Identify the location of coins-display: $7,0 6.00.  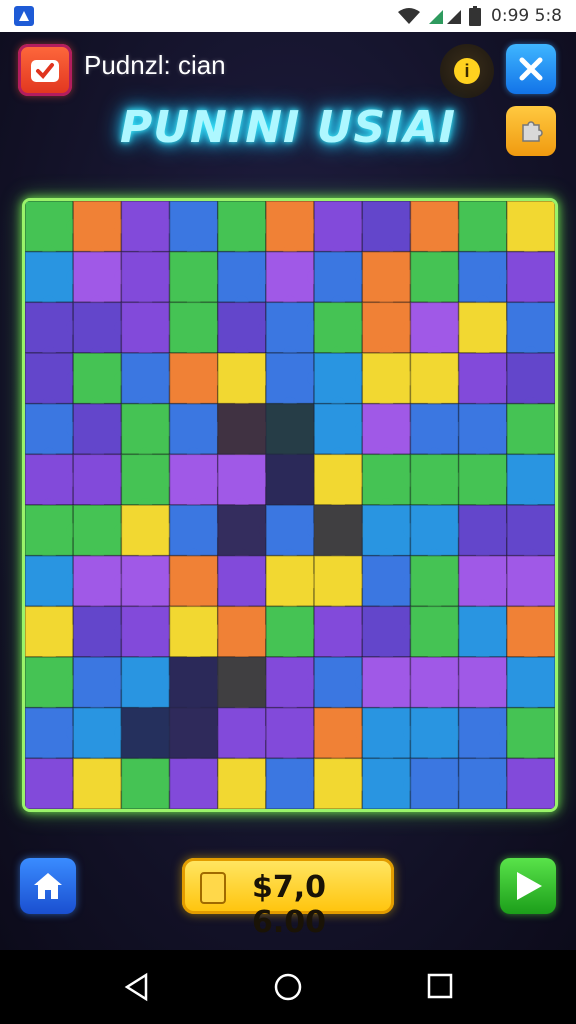
(288, 899).